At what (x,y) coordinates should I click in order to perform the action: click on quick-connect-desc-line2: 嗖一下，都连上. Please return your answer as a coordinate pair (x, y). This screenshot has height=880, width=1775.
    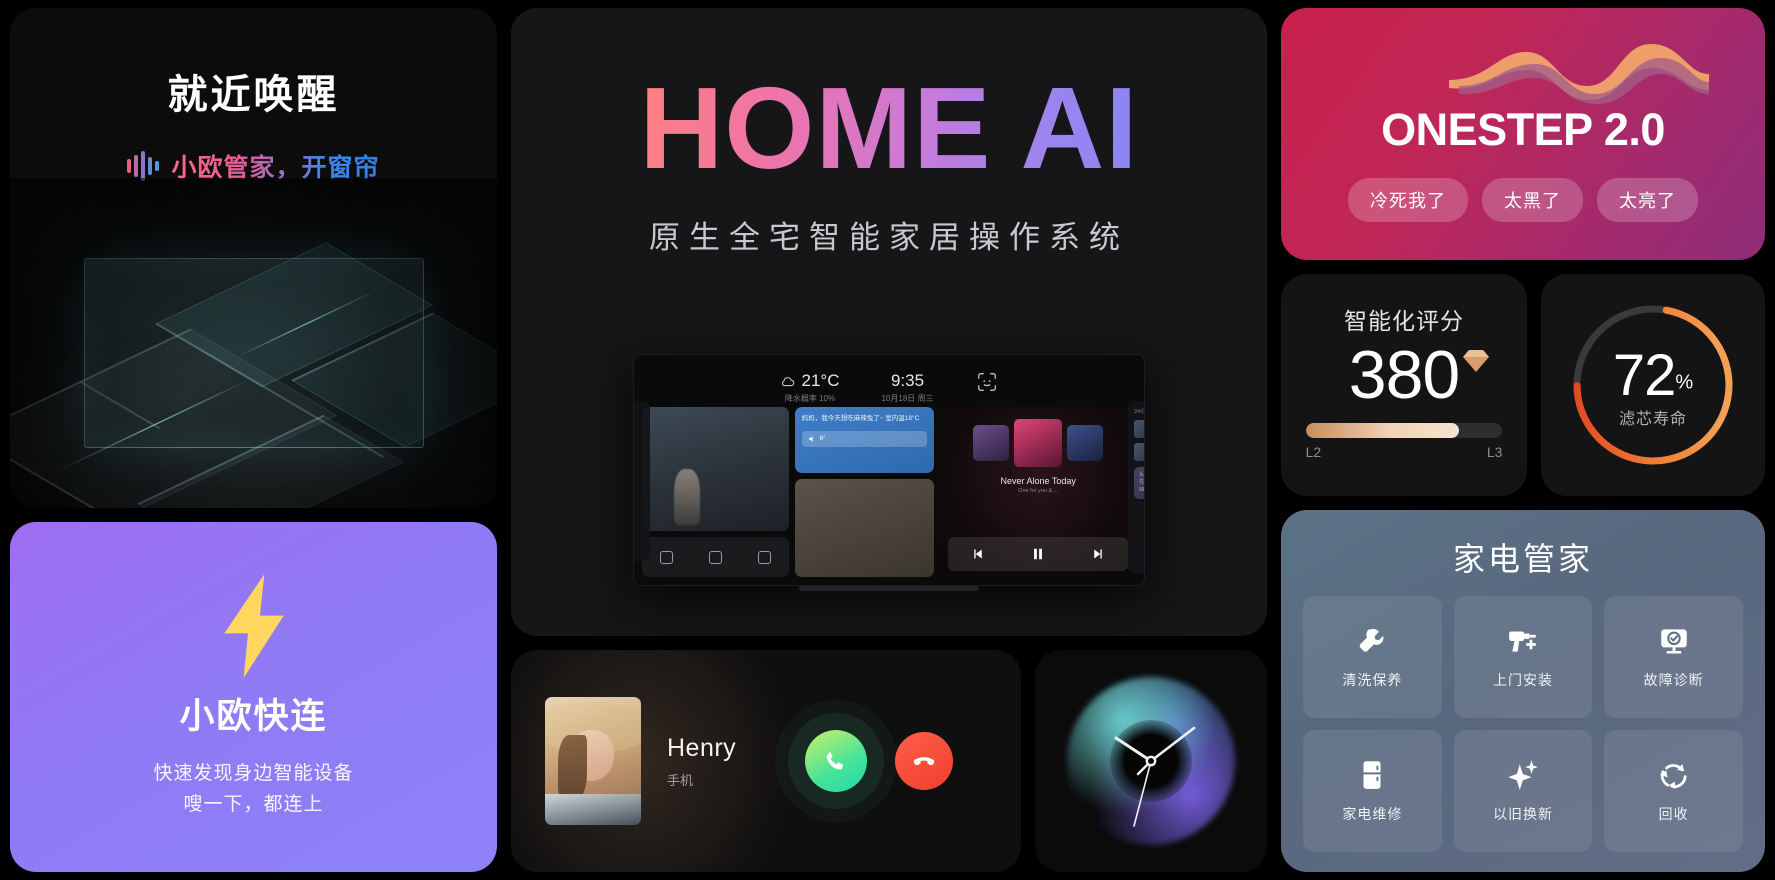
    Looking at the image, I should click on (253, 804).